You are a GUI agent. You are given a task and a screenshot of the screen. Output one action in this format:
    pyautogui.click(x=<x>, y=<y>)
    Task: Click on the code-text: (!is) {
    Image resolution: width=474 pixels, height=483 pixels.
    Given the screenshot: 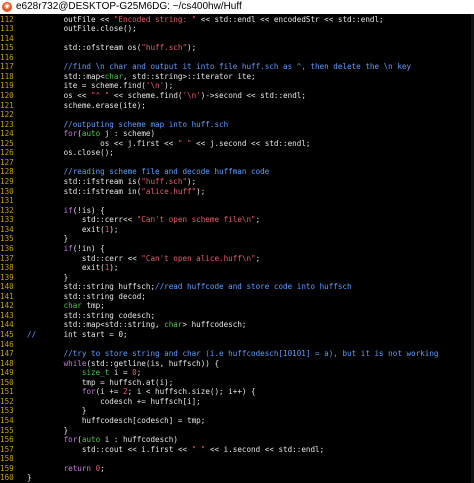 What is the action you would take?
    pyautogui.click(x=88, y=210)
    